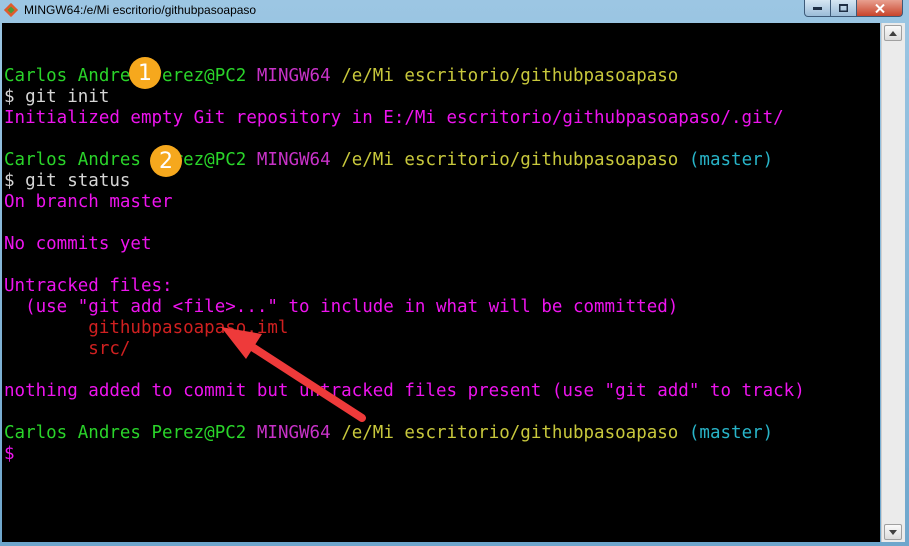 Image resolution: width=909 pixels, height=546 pixels. What do you see at coordinates (404, 97) in the screenshot?
I see `terminal-line: $ git init` at bounding box center [404, 97].